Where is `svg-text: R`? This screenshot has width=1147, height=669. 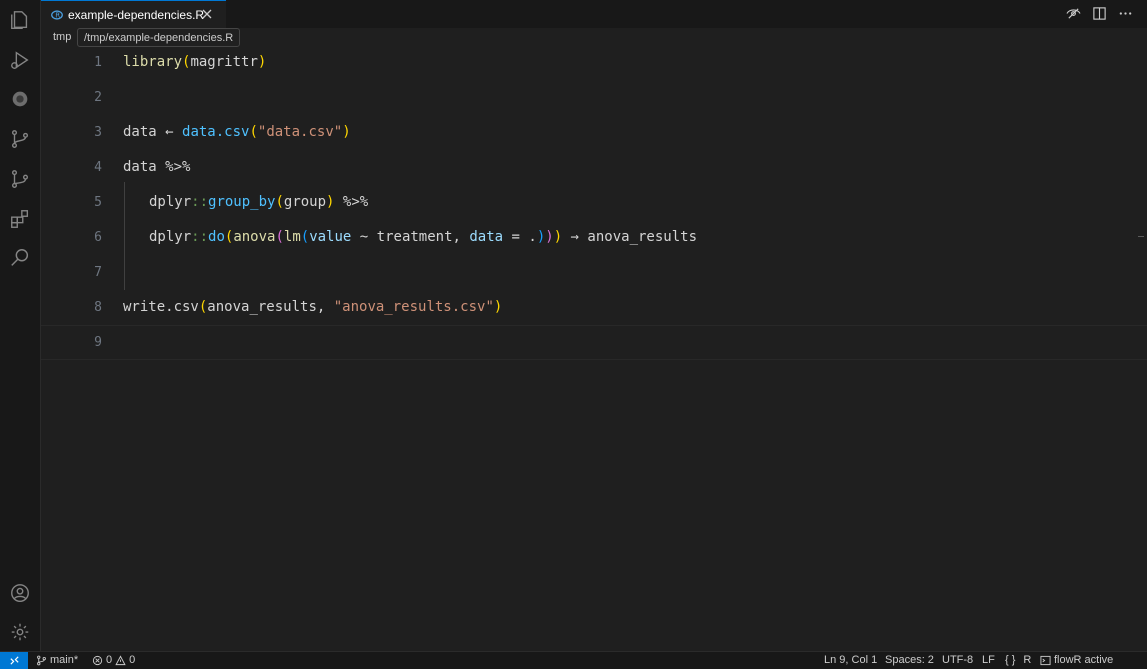
svg-text: R is located at coordinates (57, 15).